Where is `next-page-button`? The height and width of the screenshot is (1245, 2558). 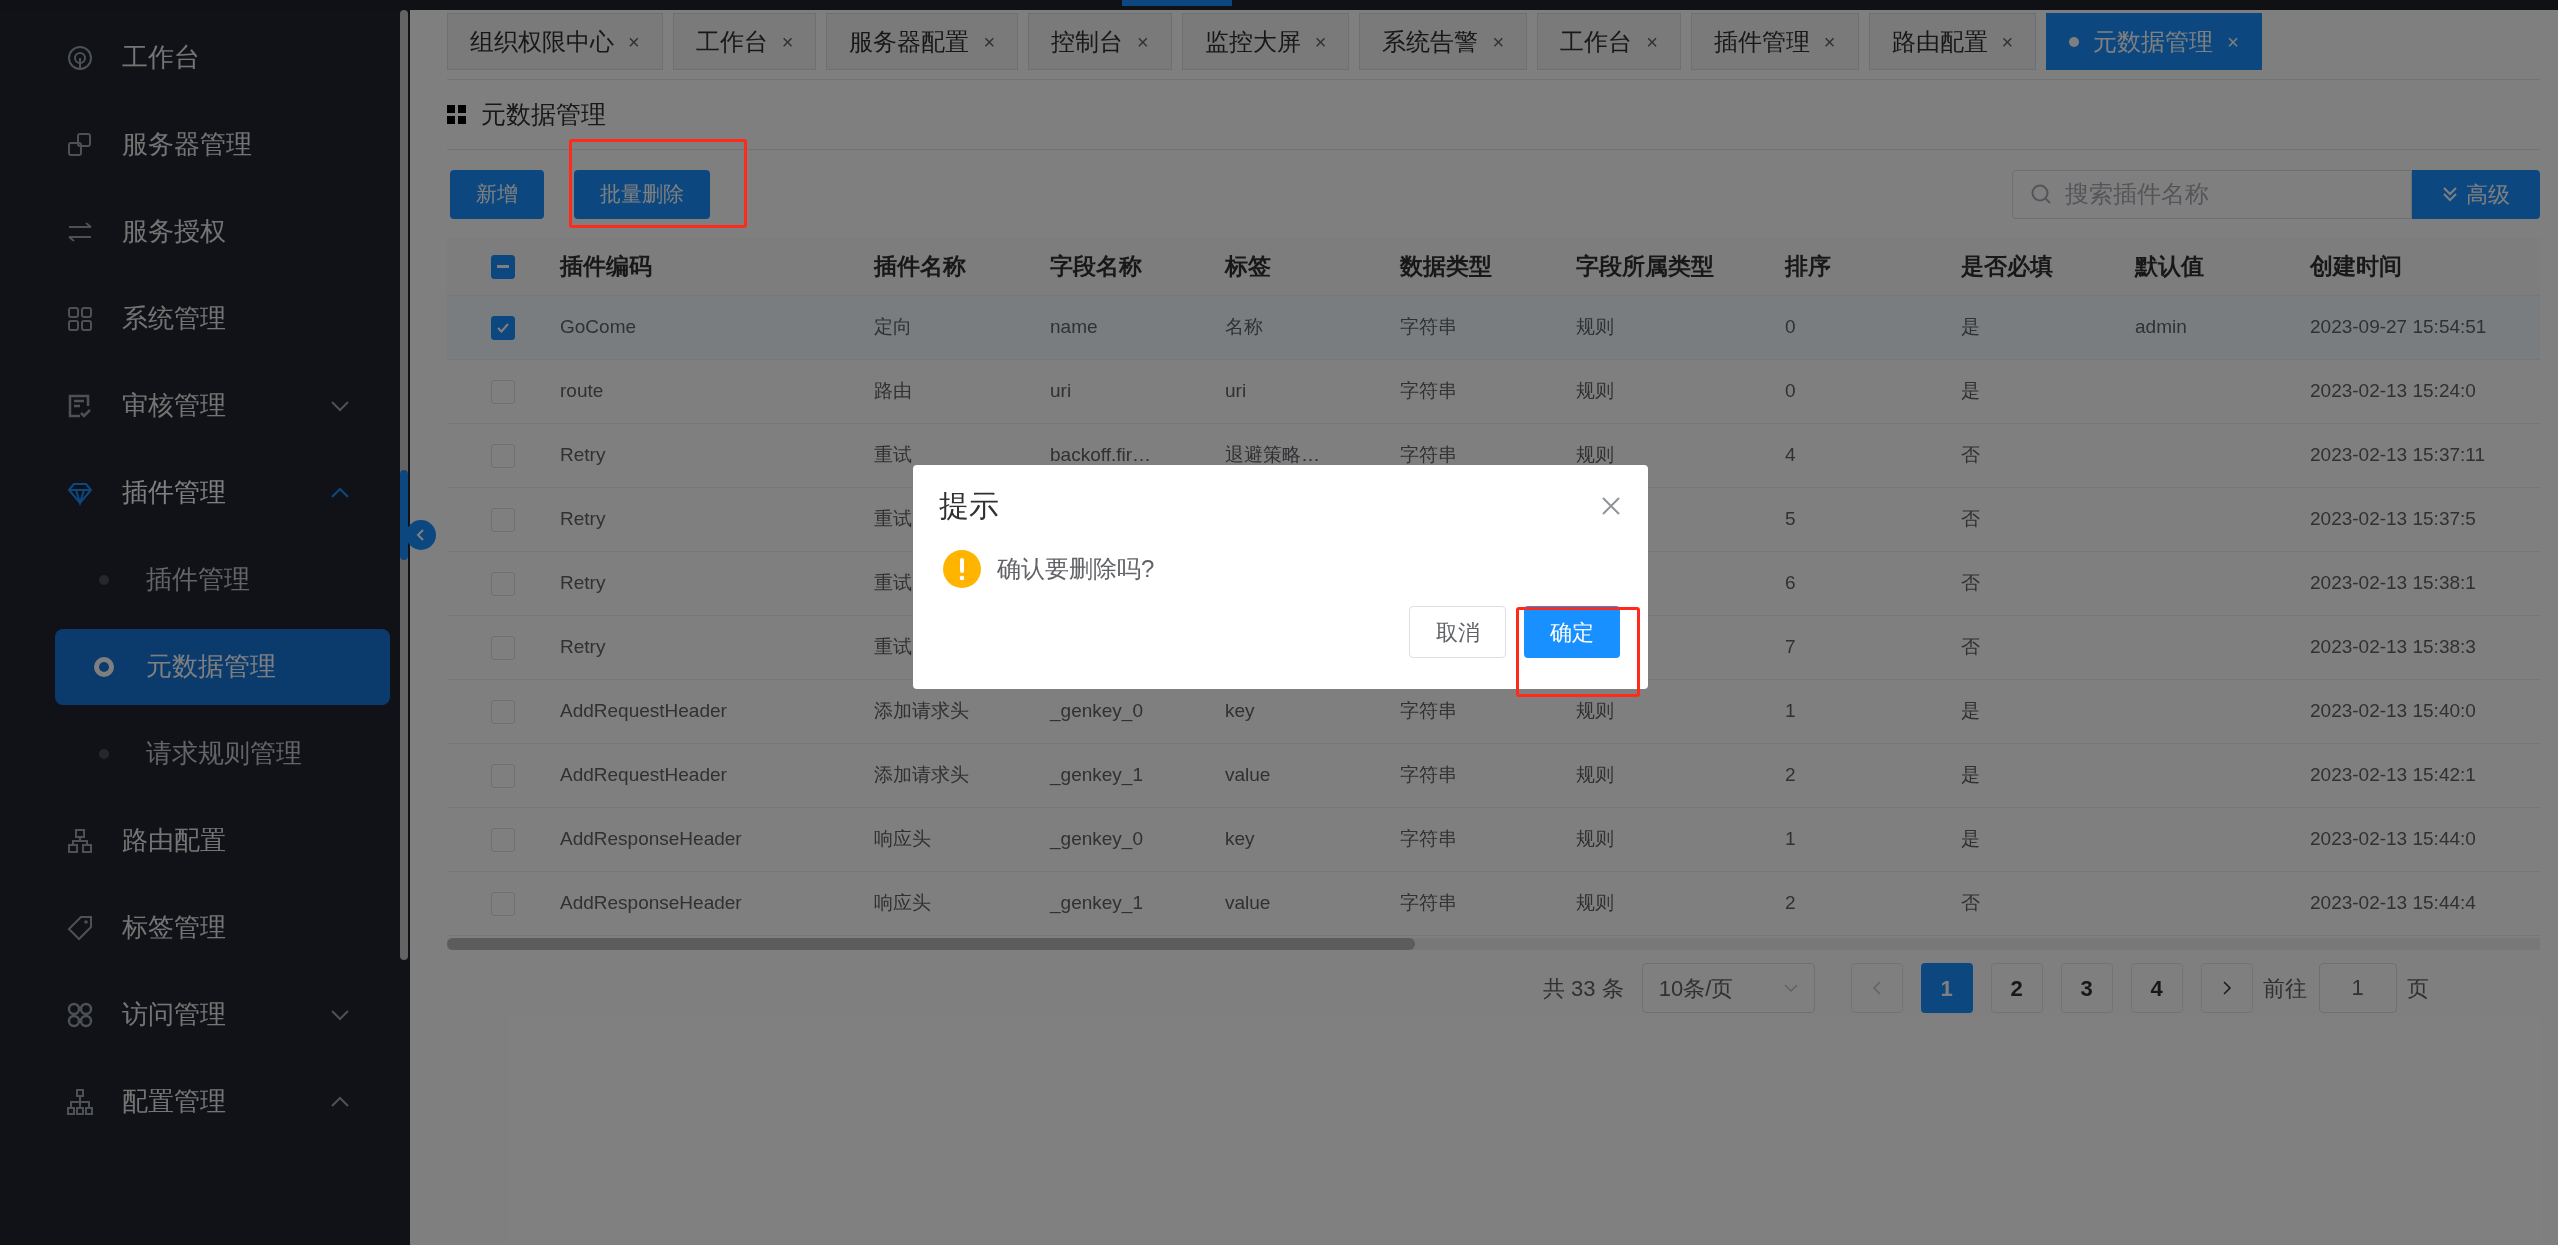
next-page-button is located at coordinates (2226, 988).